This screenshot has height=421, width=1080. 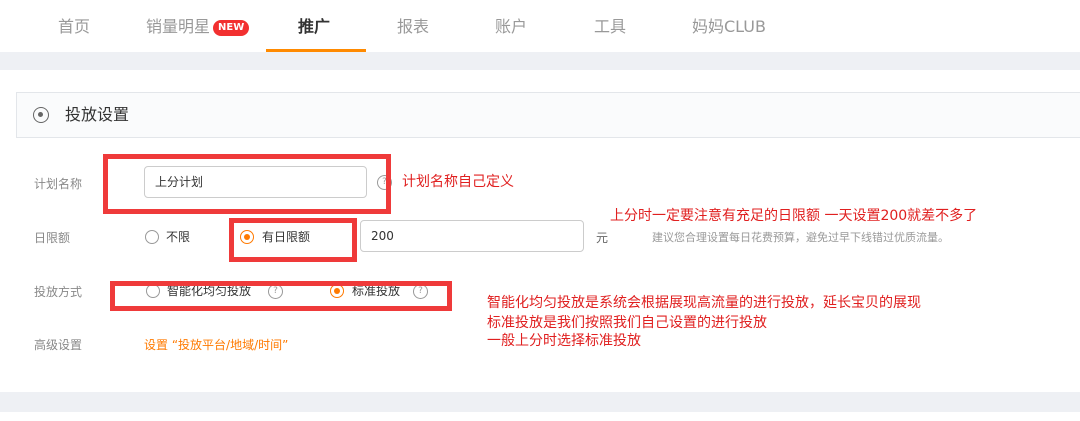 I want to click on advanced-settings-label: 高级设置, so click(x=58, y=345).